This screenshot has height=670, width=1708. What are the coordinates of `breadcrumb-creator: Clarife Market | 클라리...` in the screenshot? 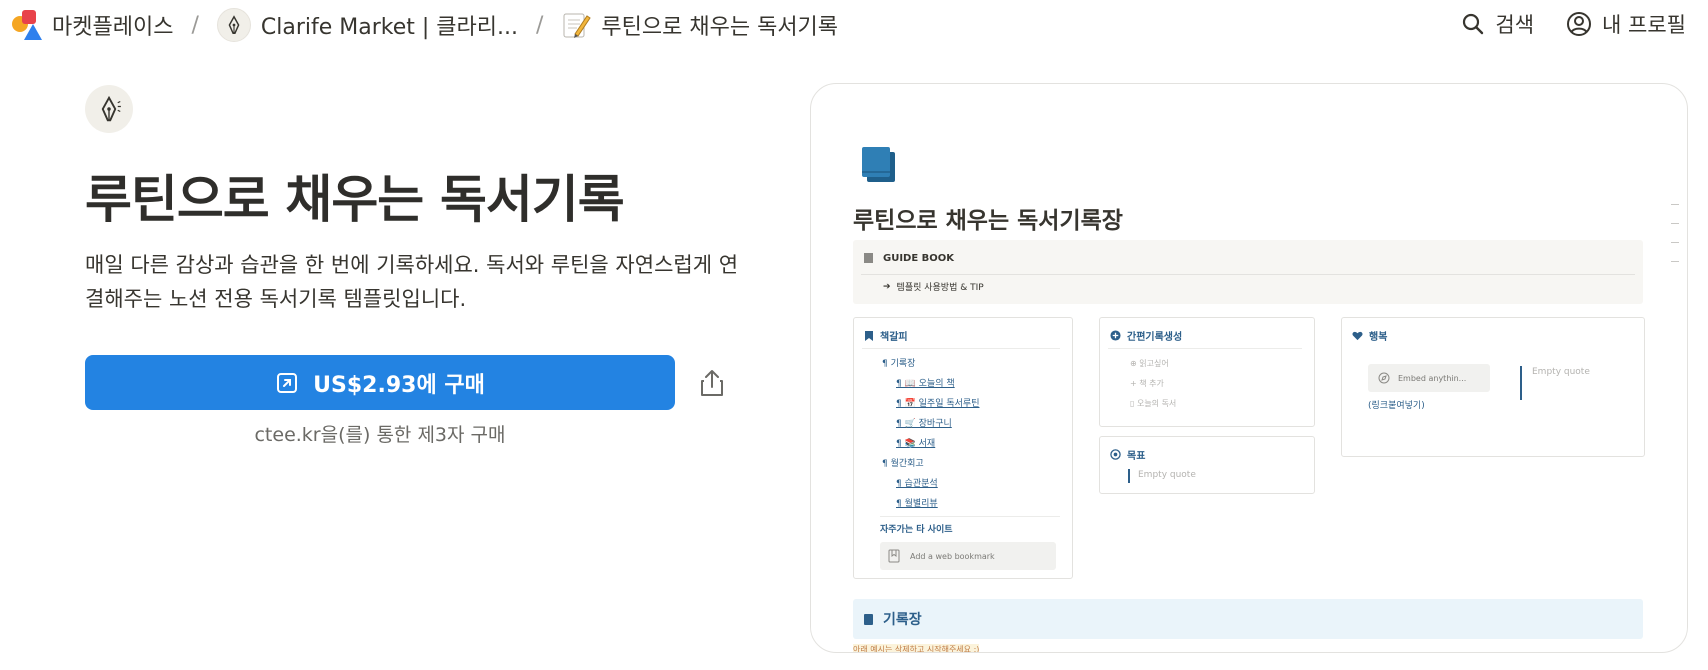 It's located at (367, 25).